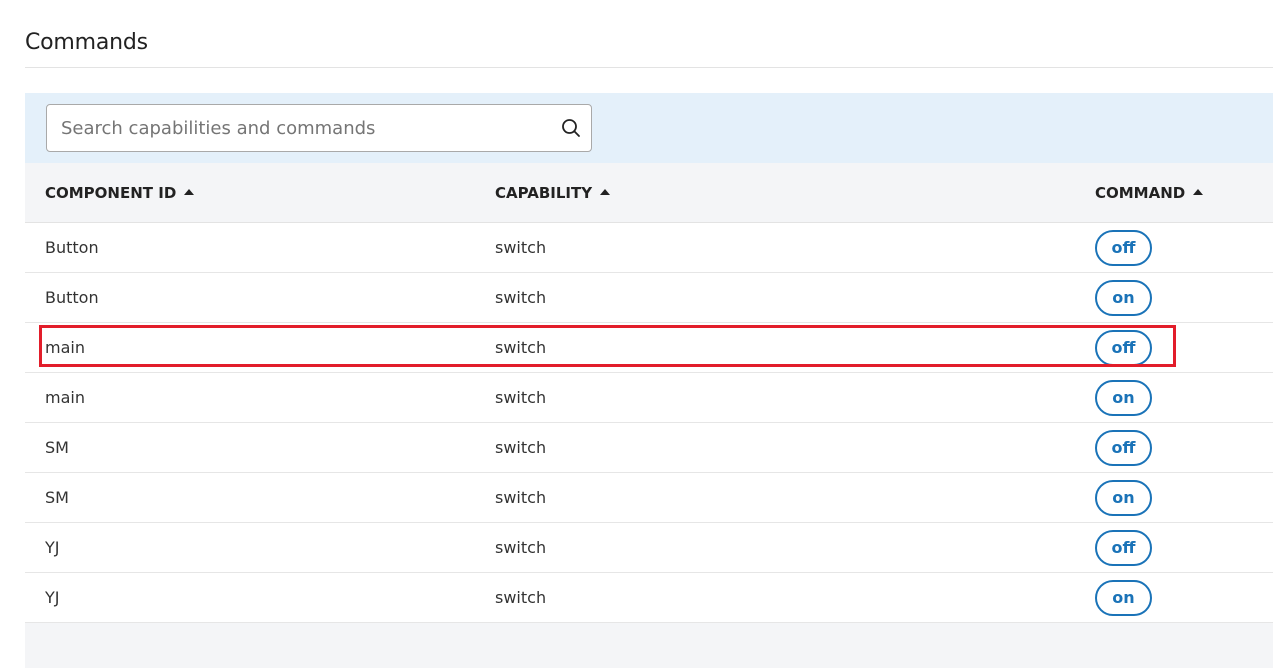  I want to click on table-row: main switch on, so click(649, 398).